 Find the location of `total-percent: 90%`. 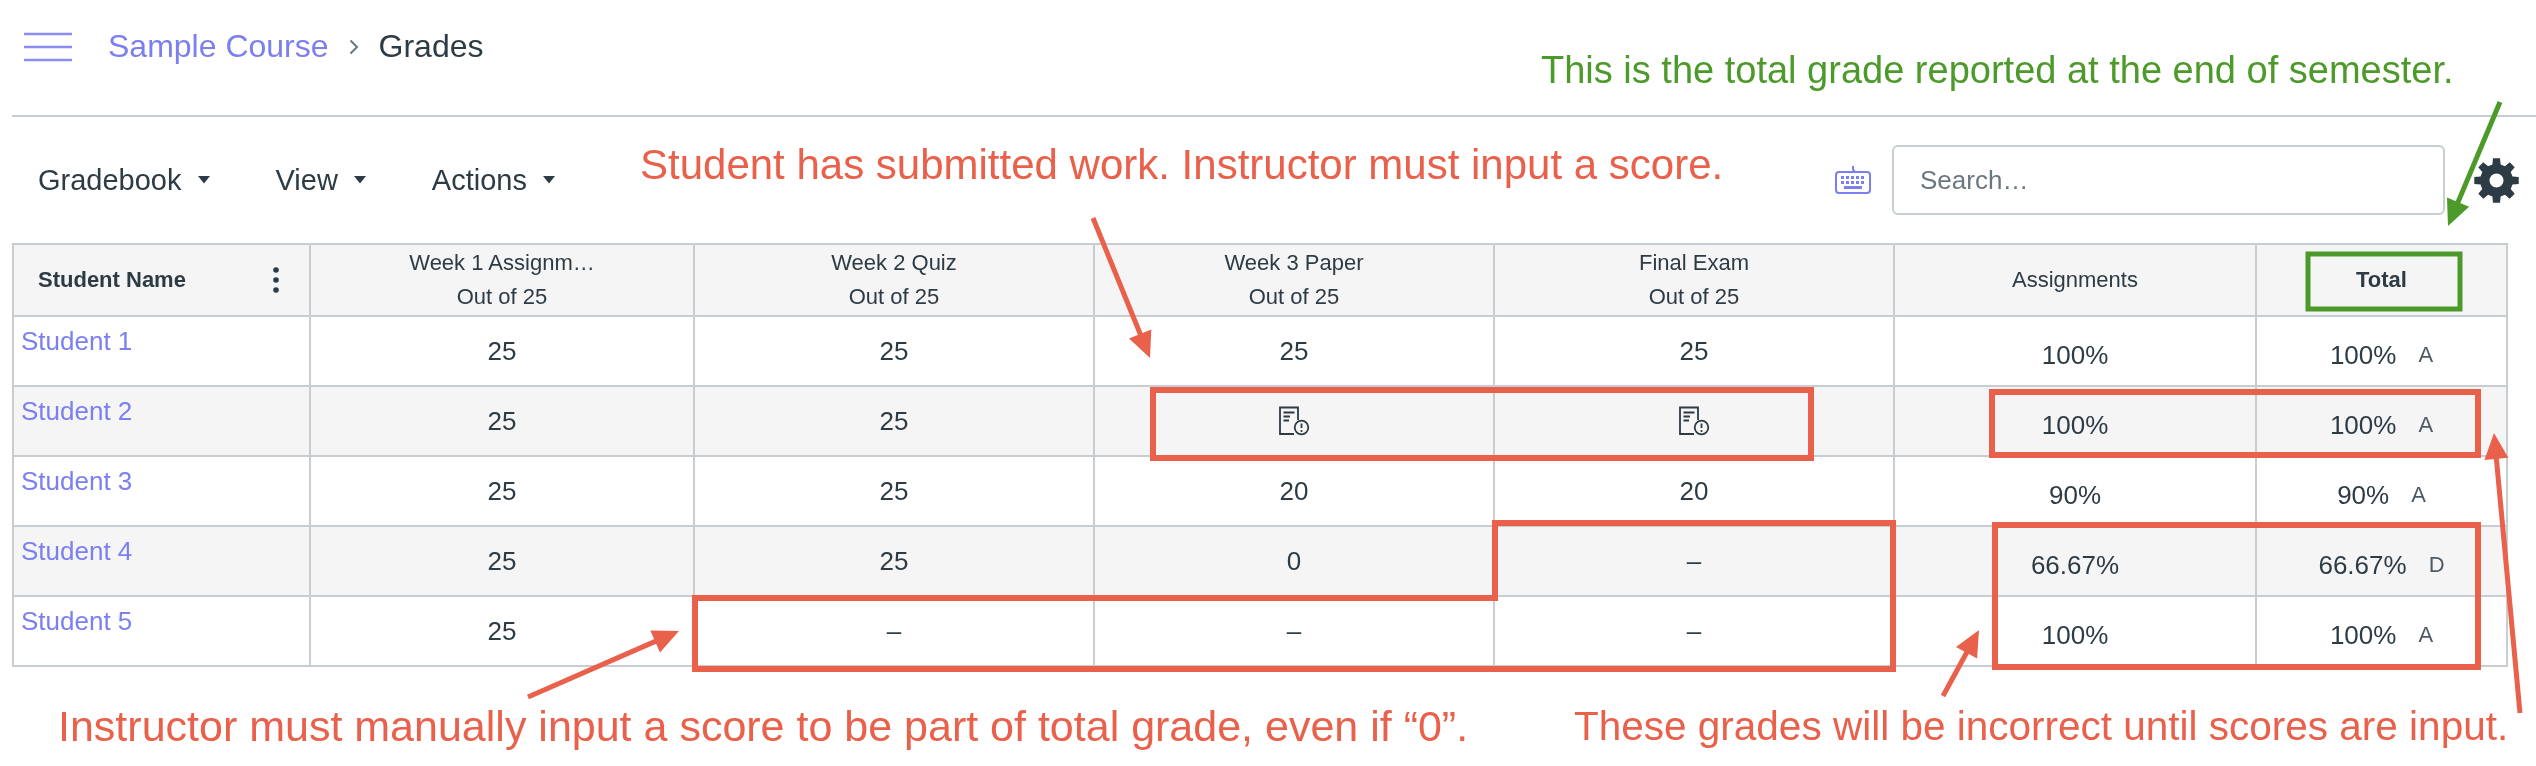

total-percent: 90% is located at coordinates (2363, 495).